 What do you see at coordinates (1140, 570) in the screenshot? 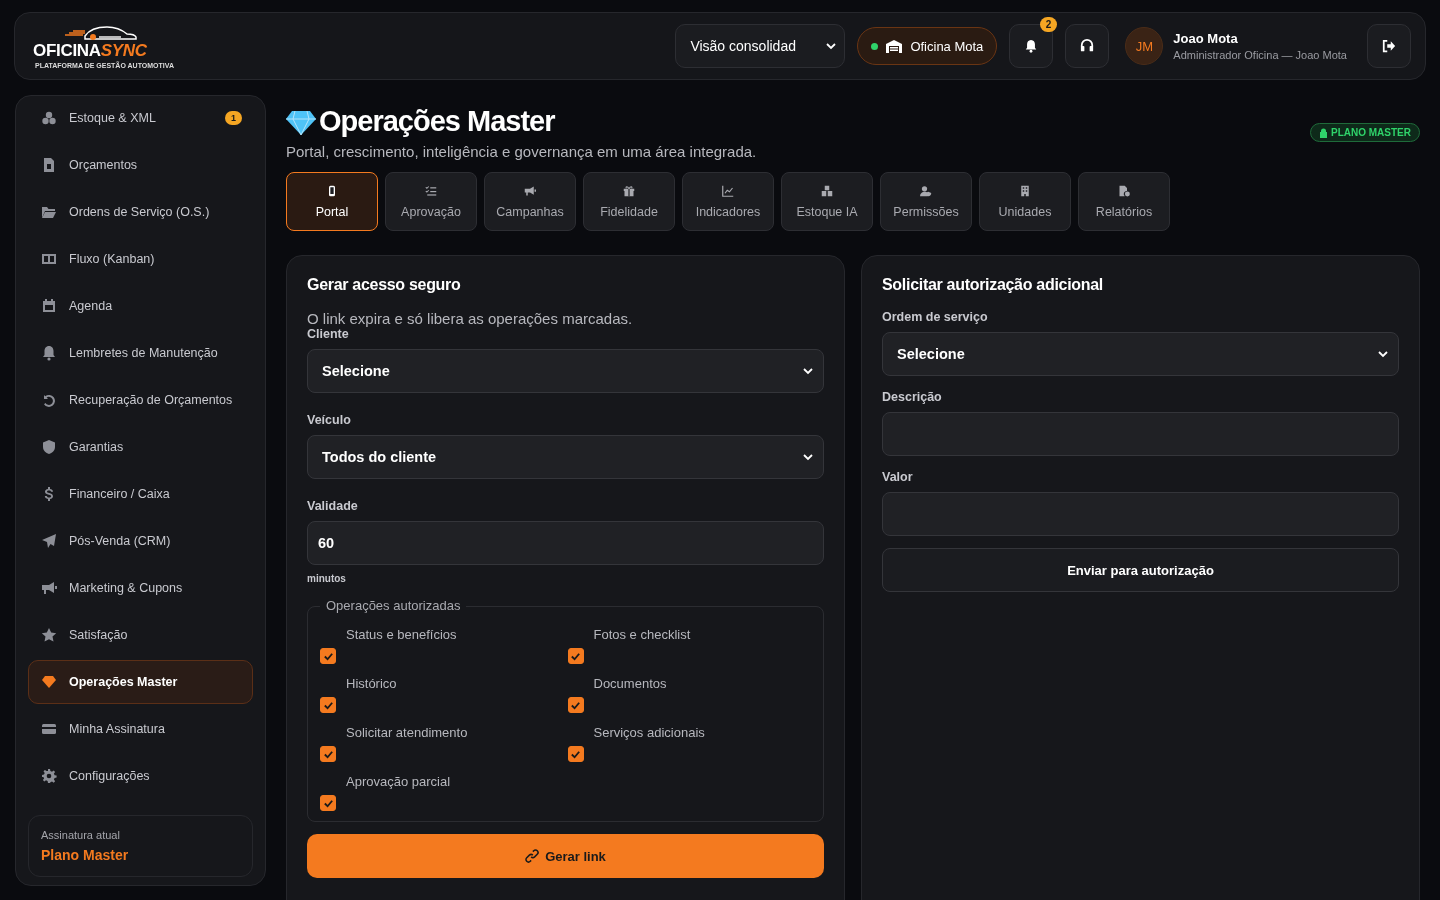
I see `request-authorization-button: Enviar para autorização` at bounding box center [1140, 570].